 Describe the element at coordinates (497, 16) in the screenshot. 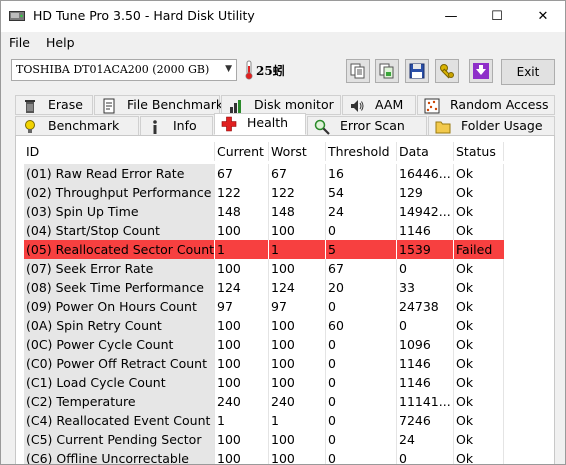

I see `maximize-button: ☐` at that location.